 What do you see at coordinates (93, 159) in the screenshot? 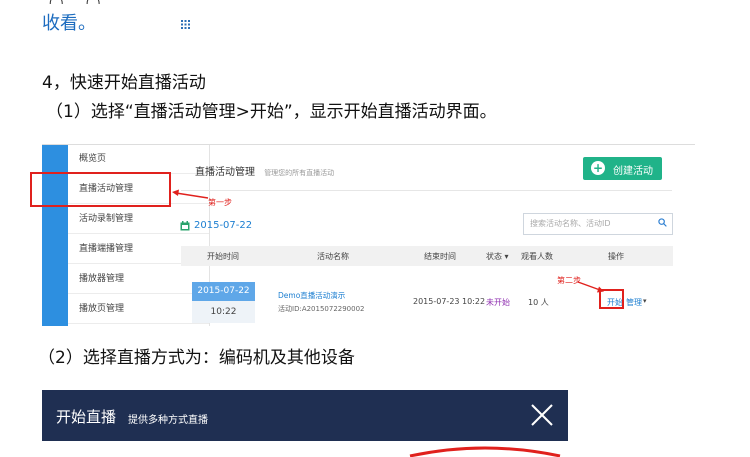
I see `sidebar-item-label: 概览页` at bounding box center [93, 159].